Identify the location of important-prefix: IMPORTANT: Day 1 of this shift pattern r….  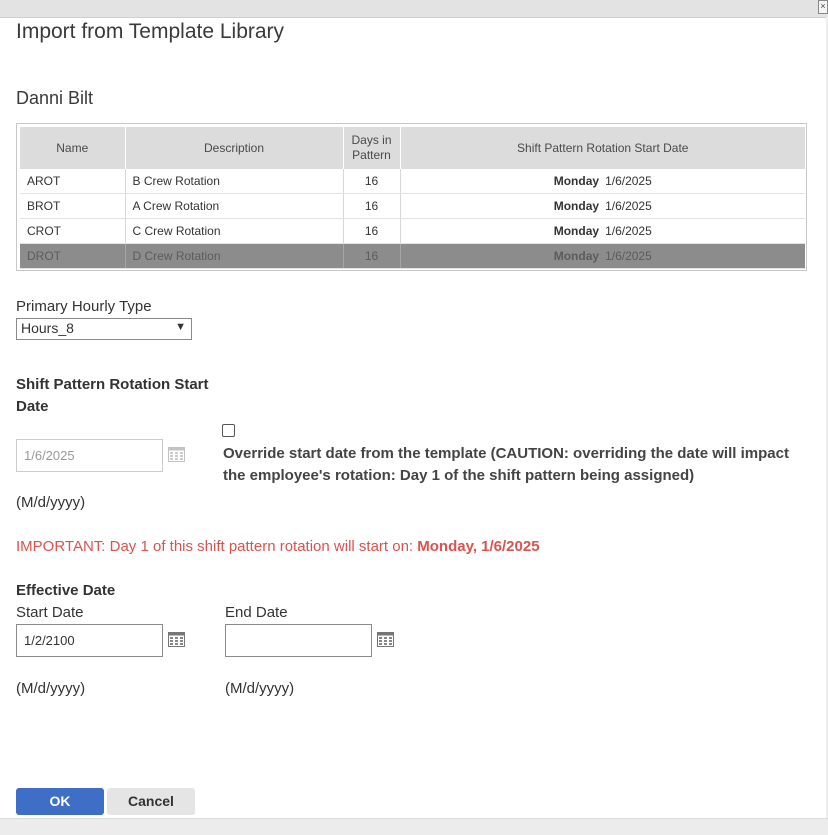
(217, 546).